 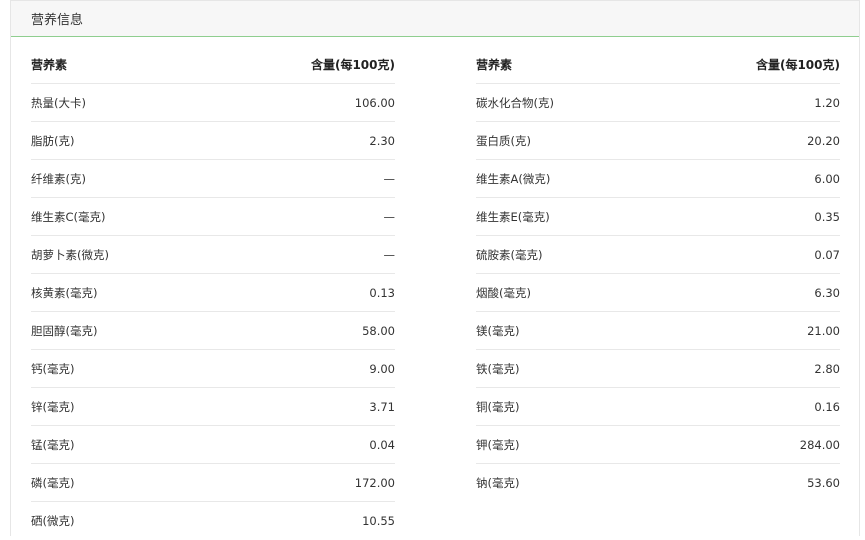 I want to click on nutrient-amount: 9.00, so click(x=382, y=368).